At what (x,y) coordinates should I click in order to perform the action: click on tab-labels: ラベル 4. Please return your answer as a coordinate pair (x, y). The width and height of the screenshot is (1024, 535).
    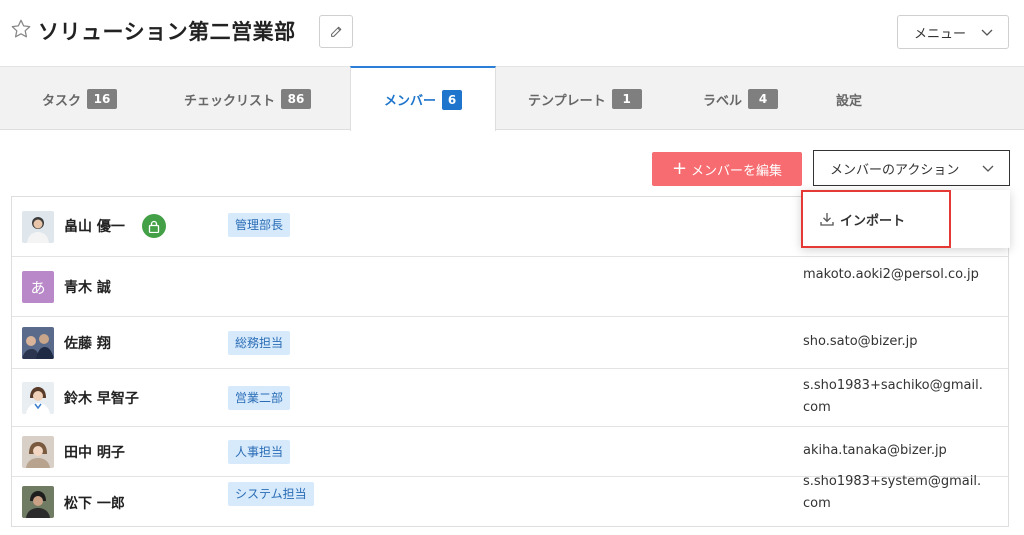
    Looking at the image, I should click on (741, 99).